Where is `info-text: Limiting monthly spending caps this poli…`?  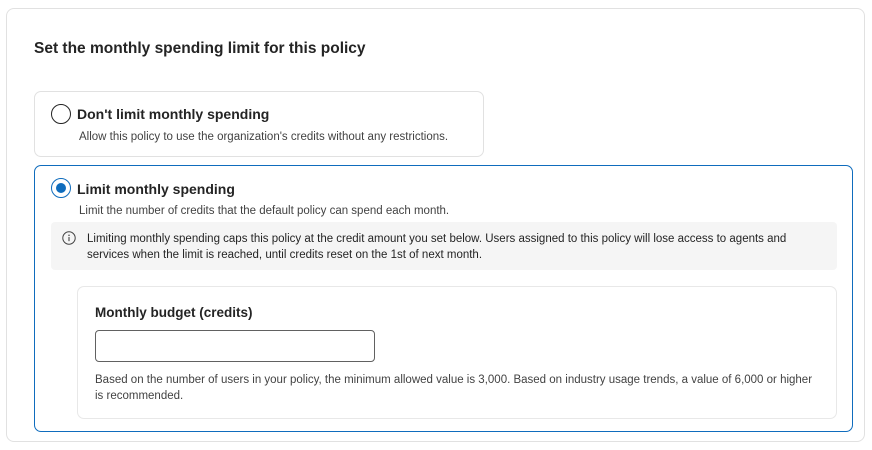 info-text: Limiting monthly spending caps this poli… is located at coordinates (437, 247).